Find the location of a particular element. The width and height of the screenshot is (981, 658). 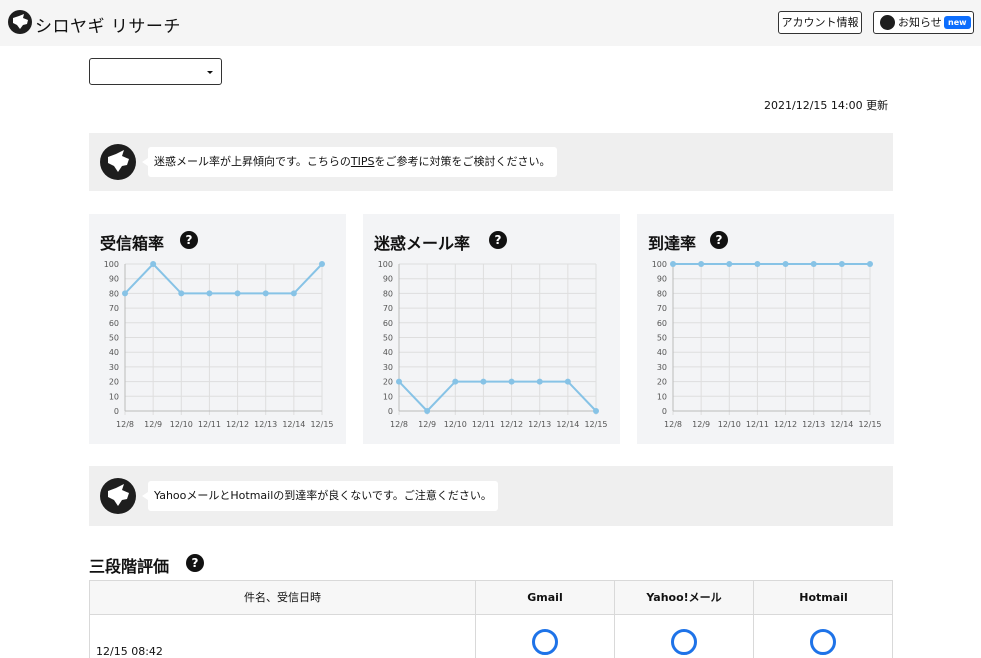

updated-timestamp: 2021/12/15 14:00 更新 is located at coordinates (826, 105).